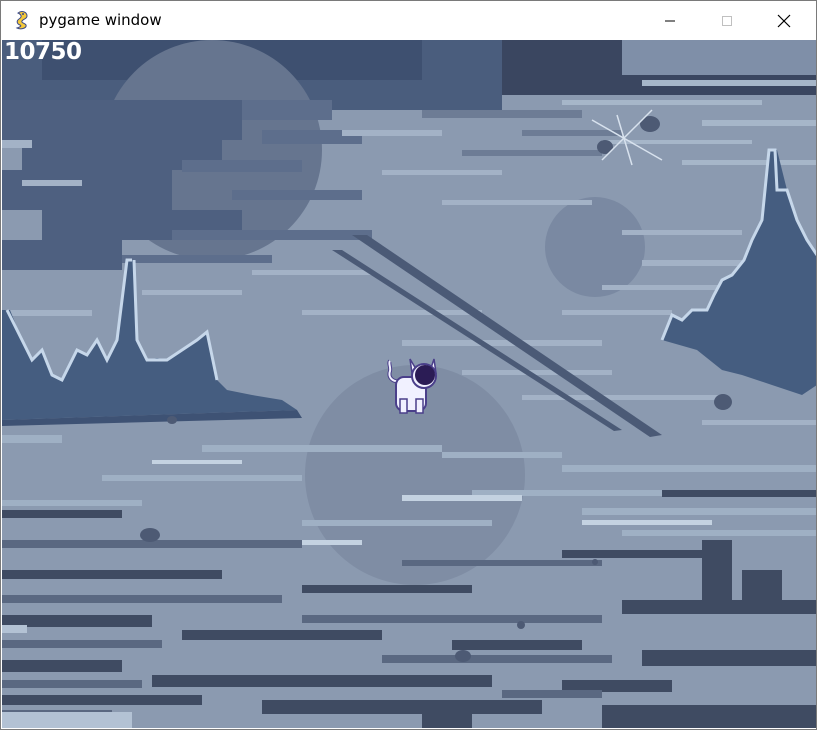 Image resolution: width=817 pixels, height=730 pixels. I want to click on planet-mid-right, so click(595, 247).